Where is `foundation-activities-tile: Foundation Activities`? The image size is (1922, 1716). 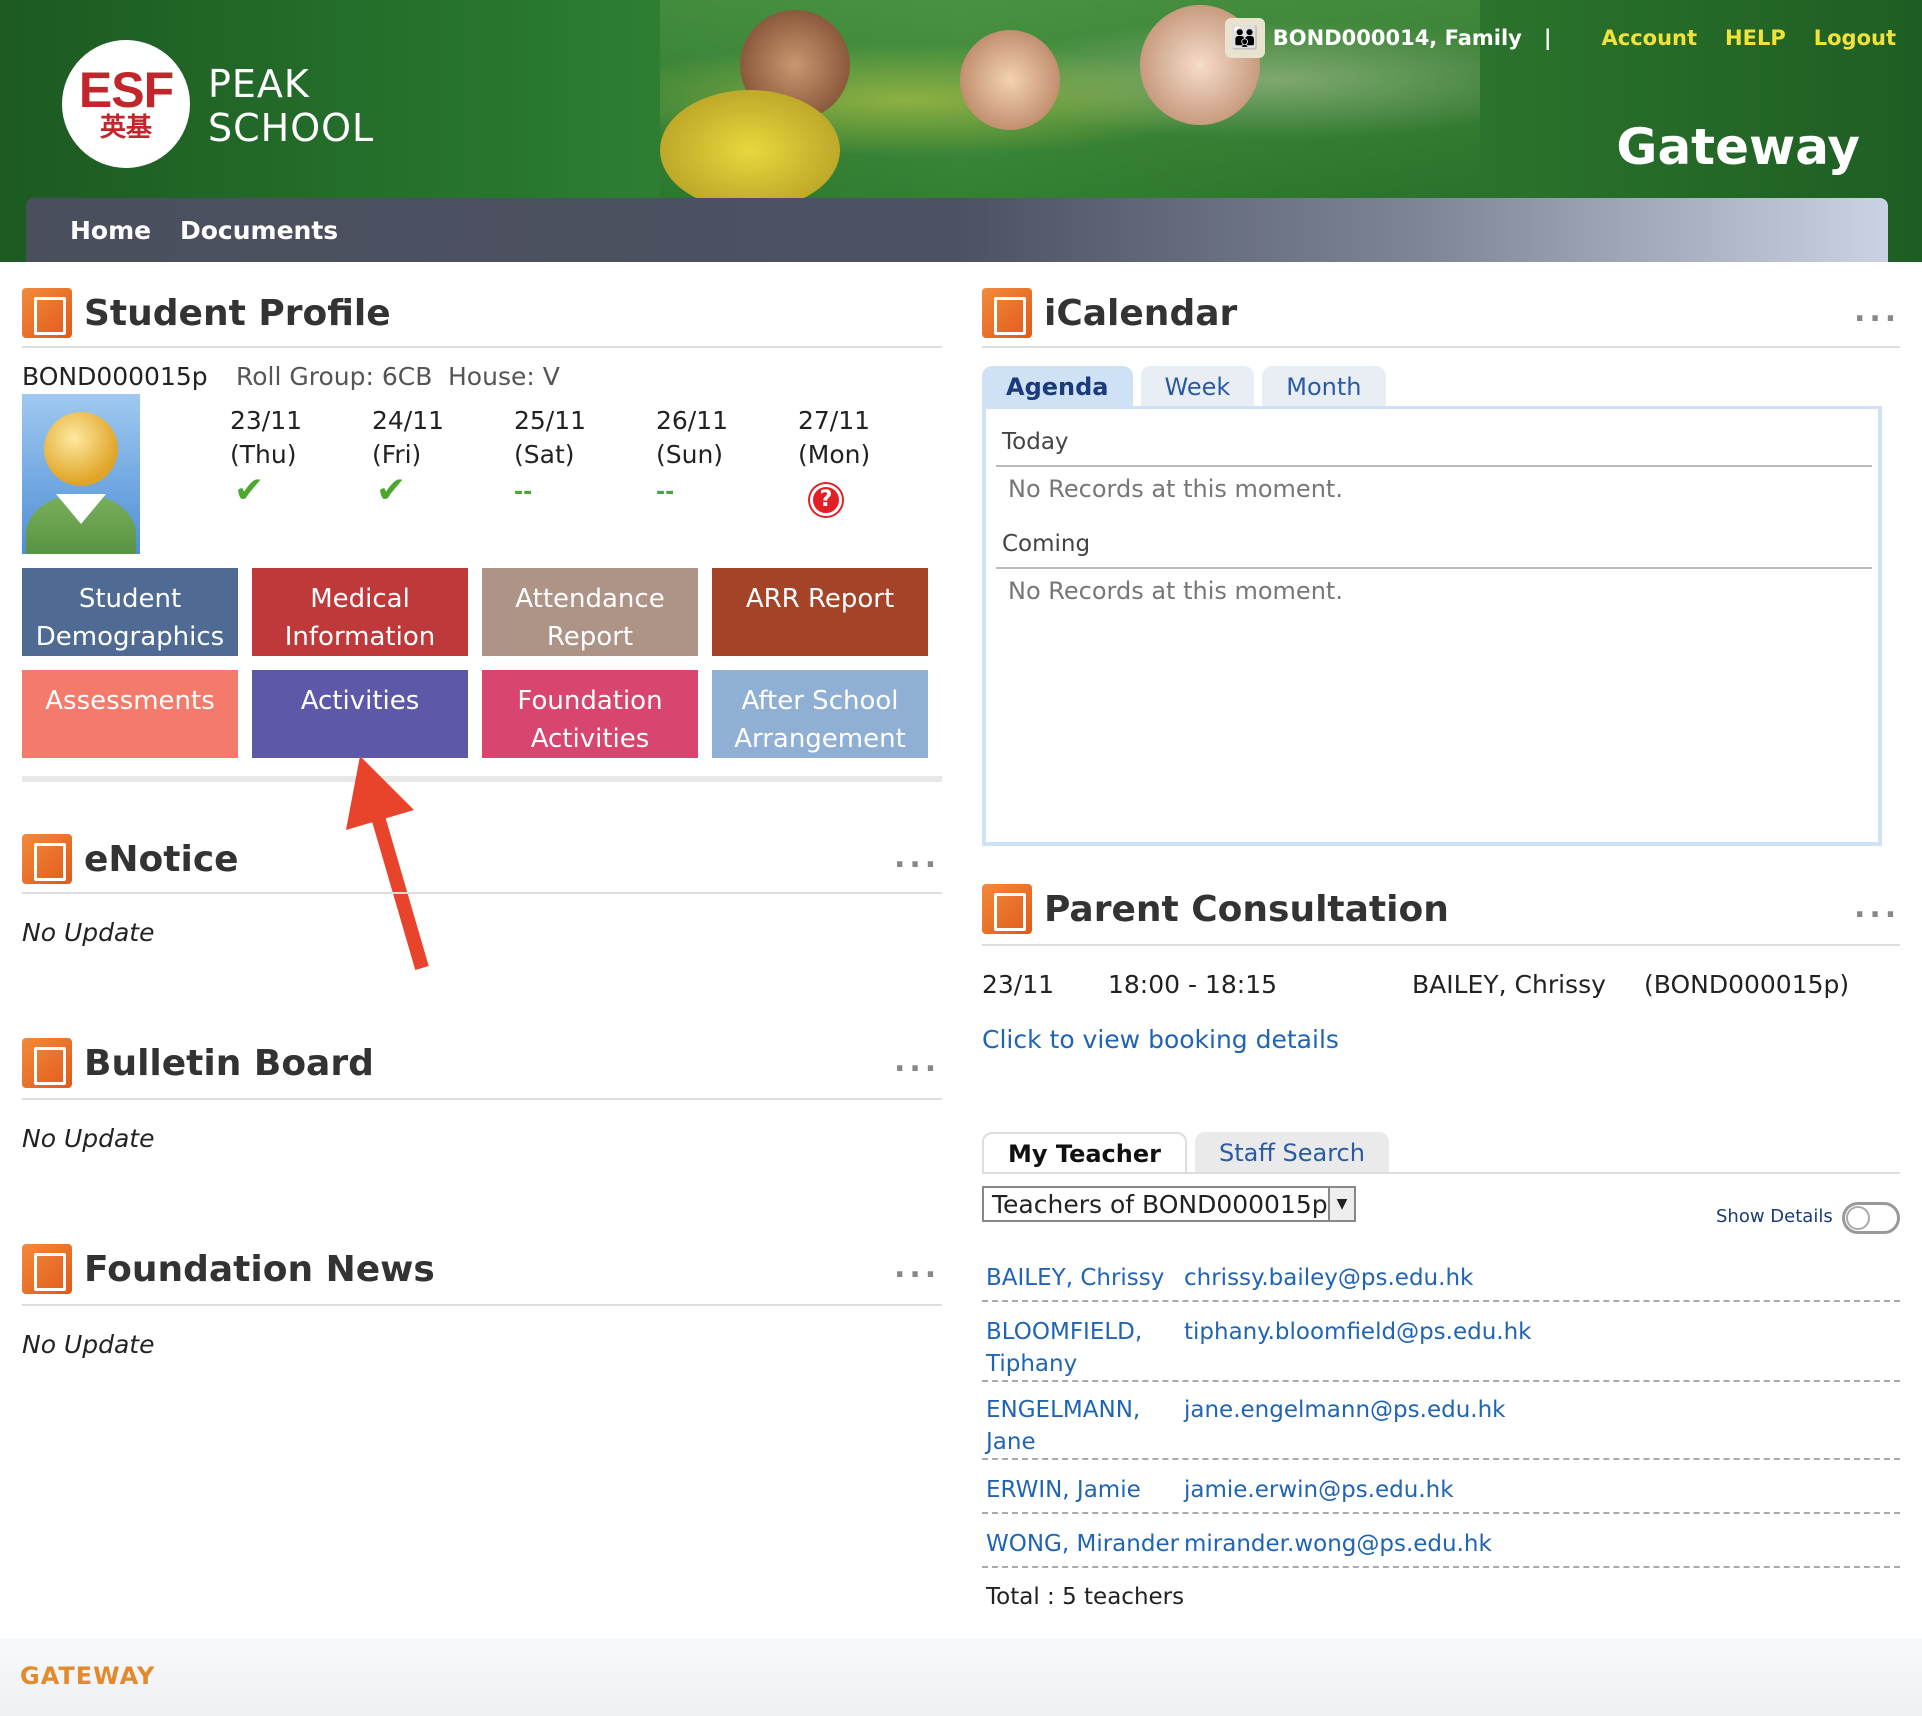 foundation-activities-tile: Foundation Activities is located at coordinates (590, 714).